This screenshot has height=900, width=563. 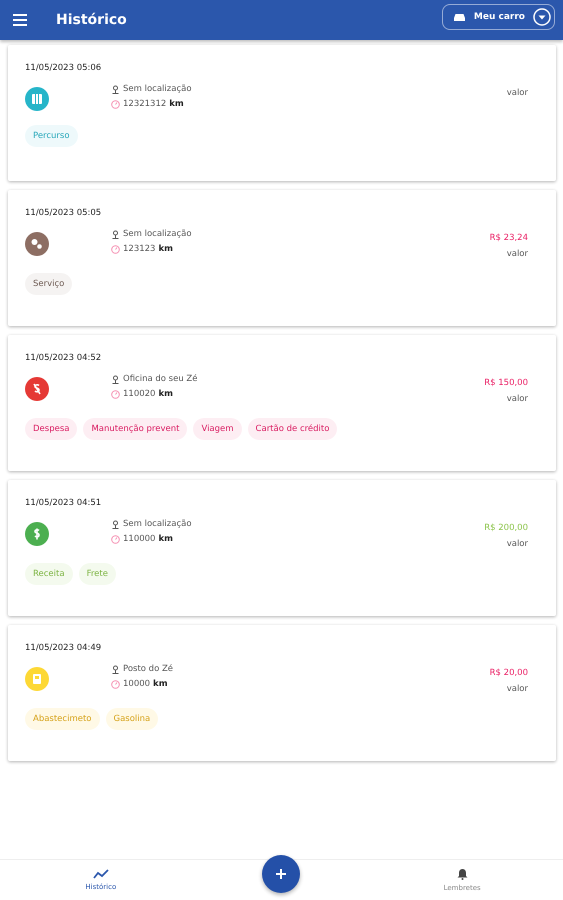 I want to click on history-card: 11/05/2023 04:49 Posto do Zé 10000 km R$ 20,00 valor Abastecimeto Gasolina, so click(x=282, y=693).